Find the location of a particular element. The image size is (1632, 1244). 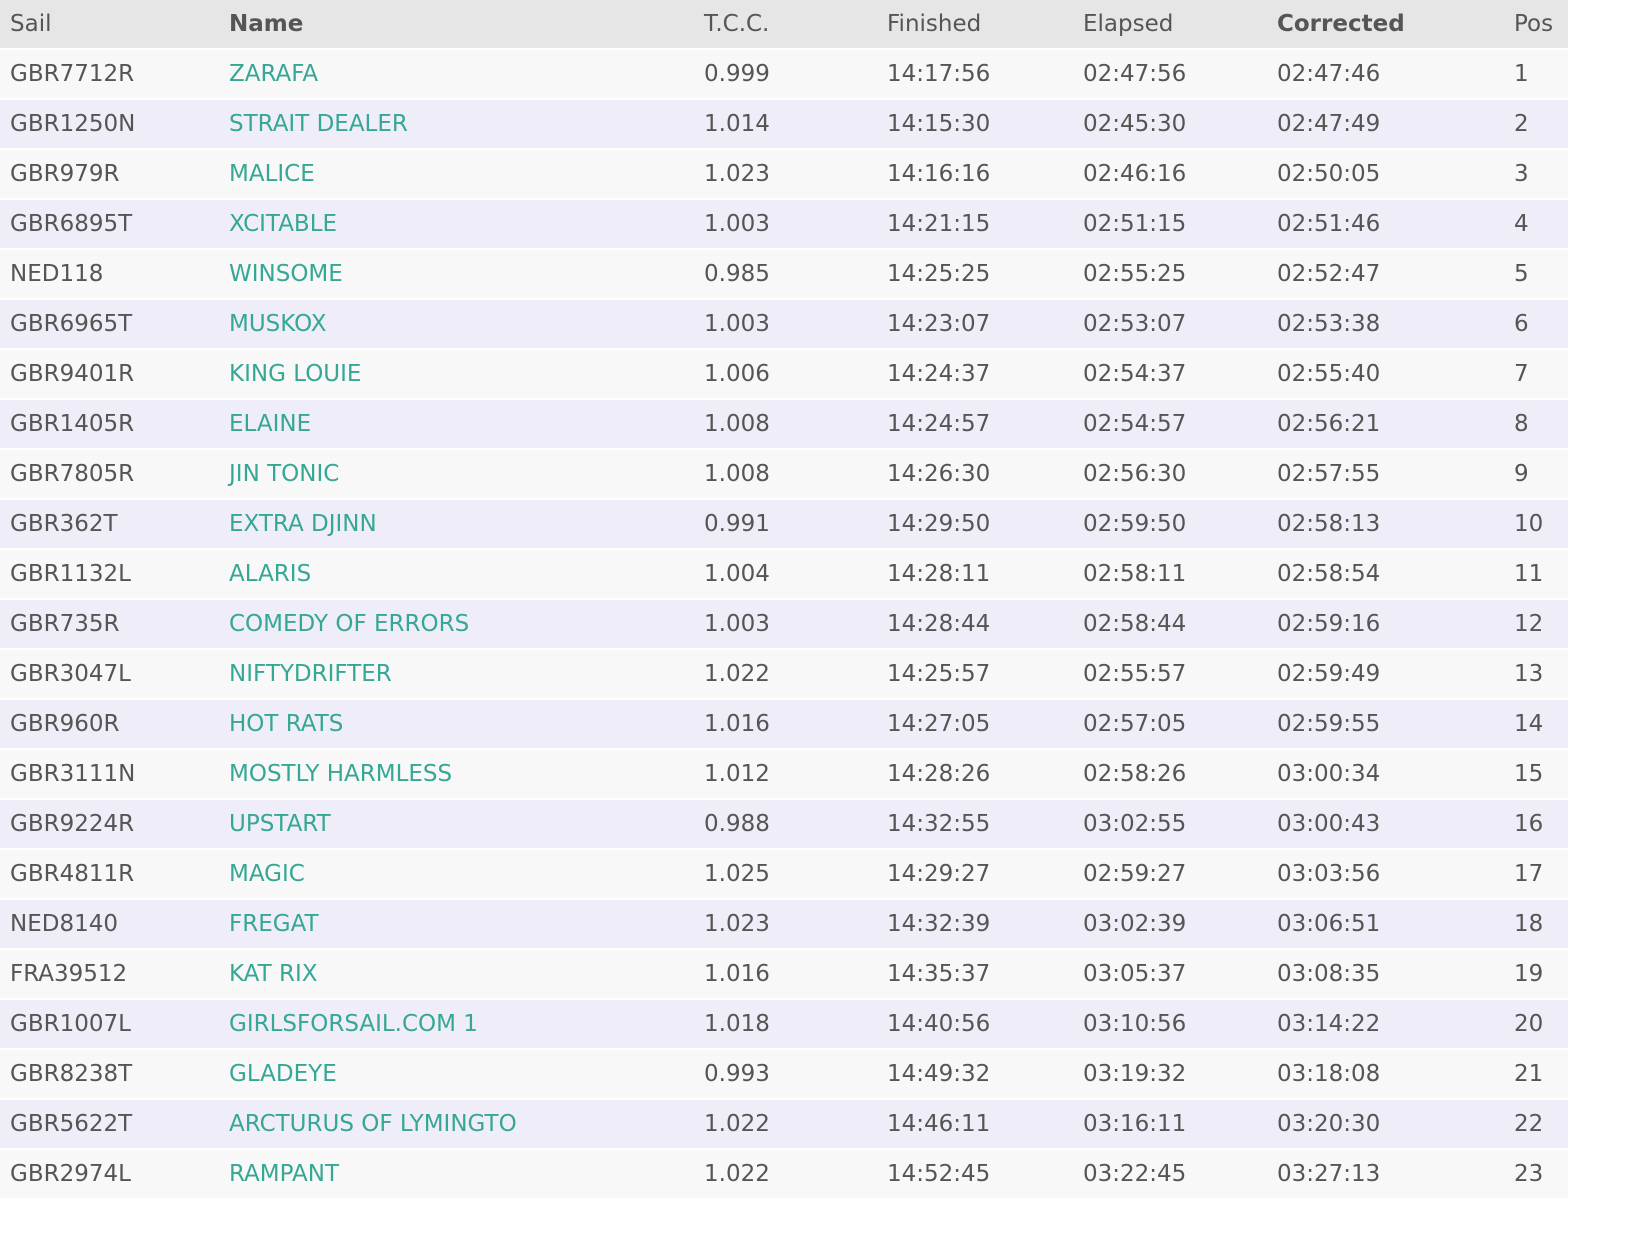

position-cell: 2 is located at coordinates (1536, 123).